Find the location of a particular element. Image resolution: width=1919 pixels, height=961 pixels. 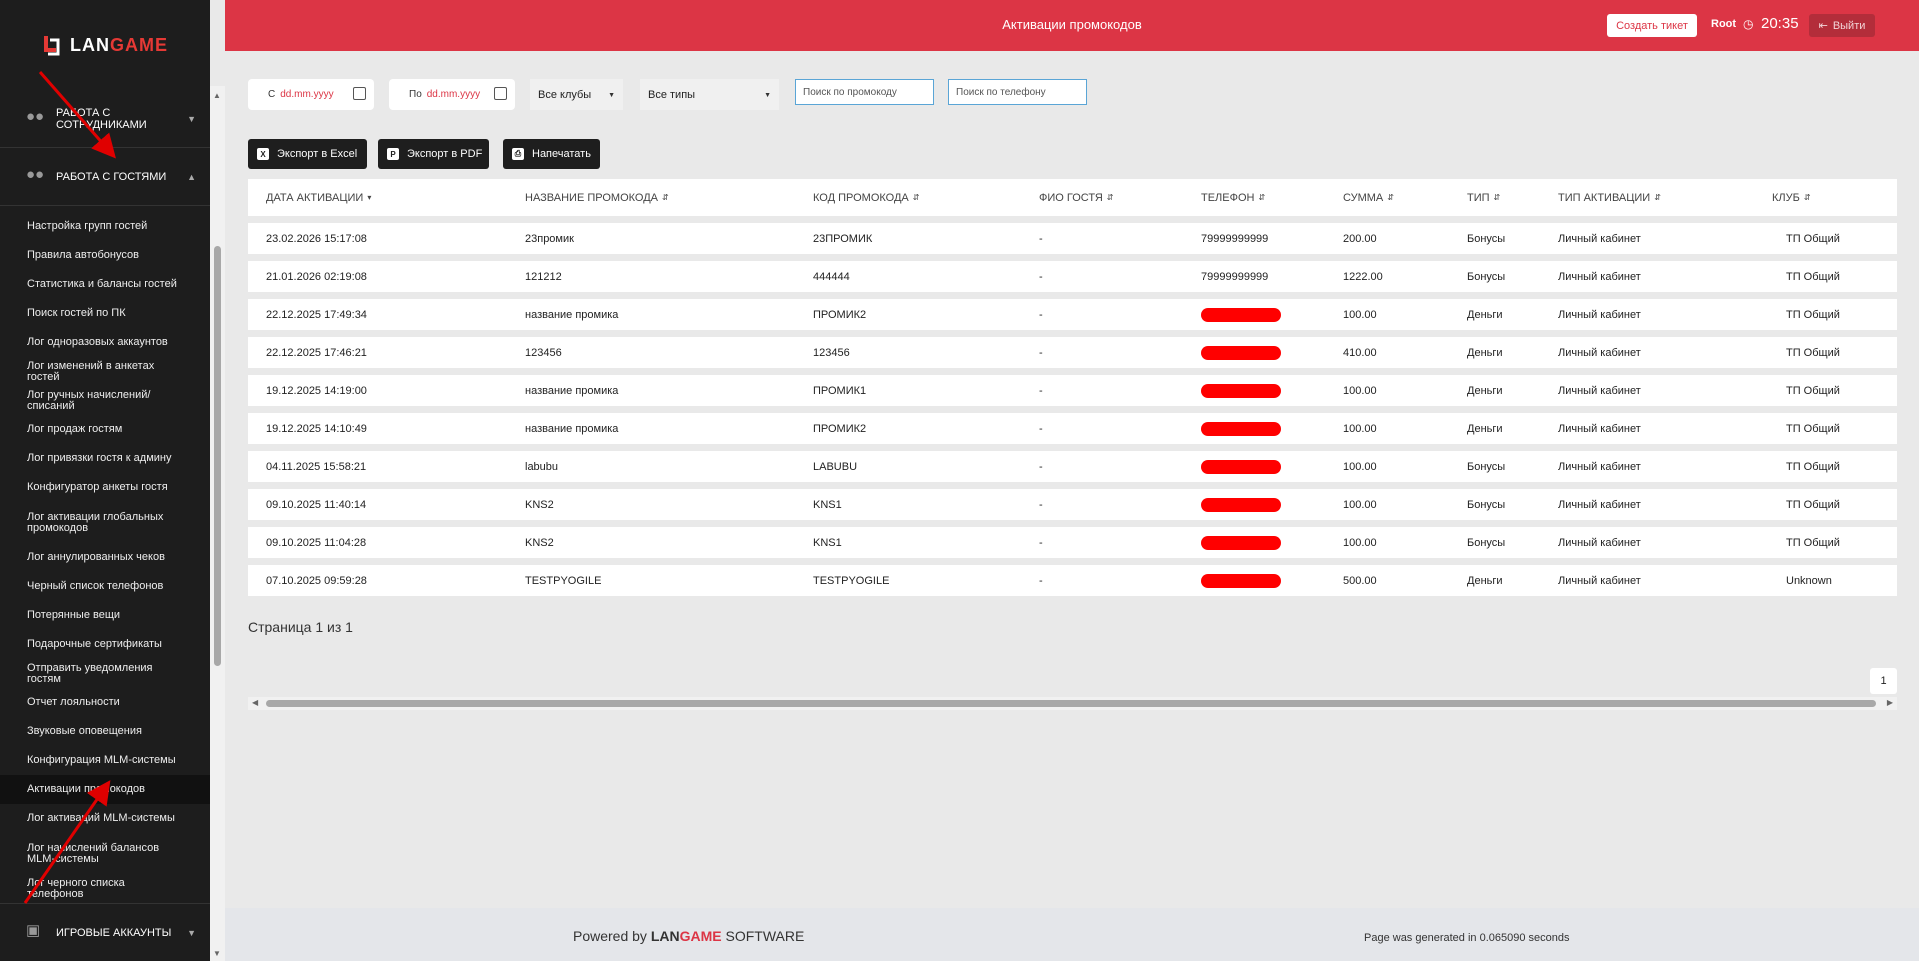

sidebar-item: Статистика и балансы гостей is located at coordinates (105, 284).